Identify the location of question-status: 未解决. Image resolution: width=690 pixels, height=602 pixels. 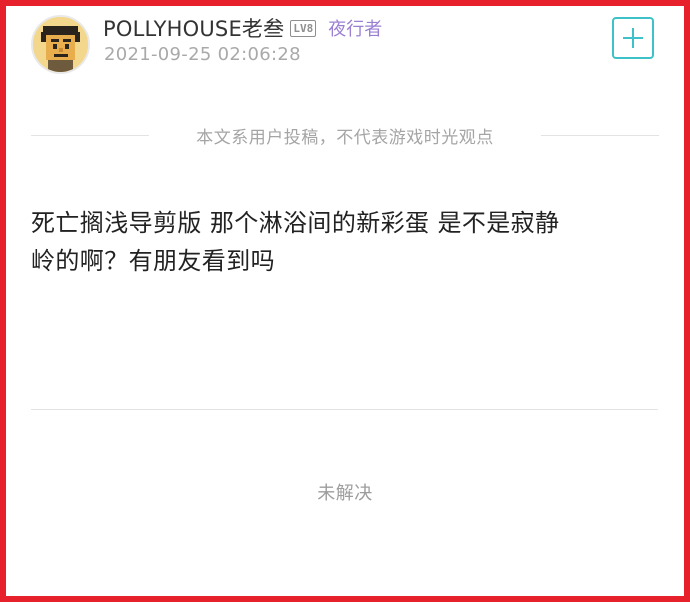
(345, 493).